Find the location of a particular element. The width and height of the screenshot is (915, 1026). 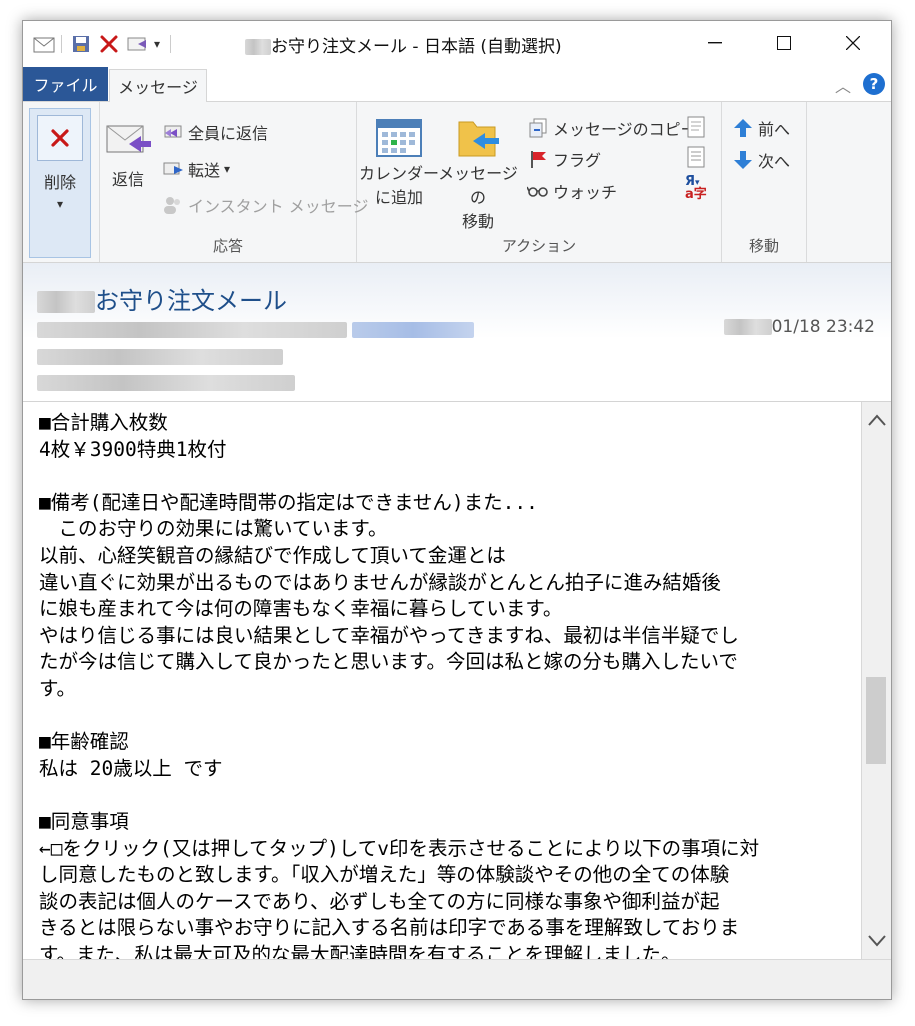

scrollbar-thumb is located at coordinates (876, 720).